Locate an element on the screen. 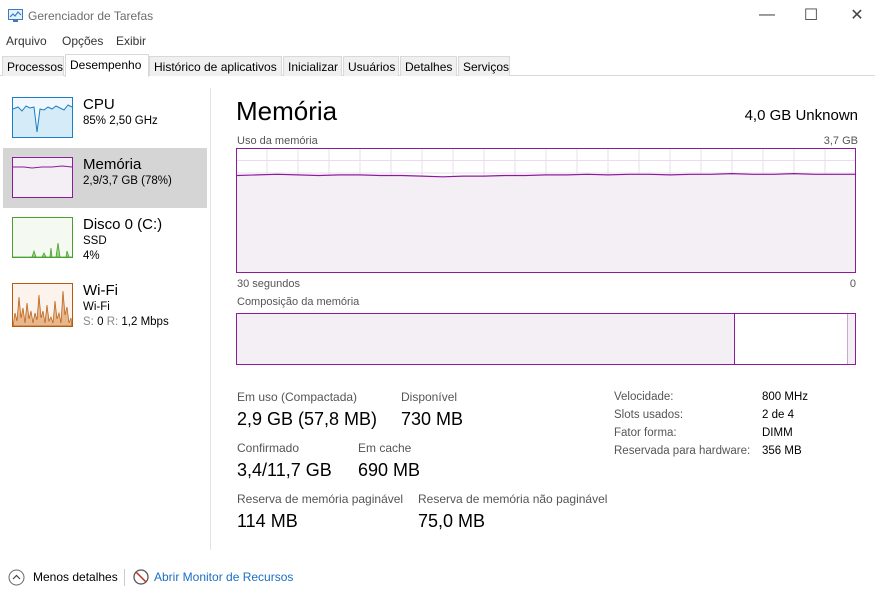  task-manager-icon is located at coordinates (15, 15).